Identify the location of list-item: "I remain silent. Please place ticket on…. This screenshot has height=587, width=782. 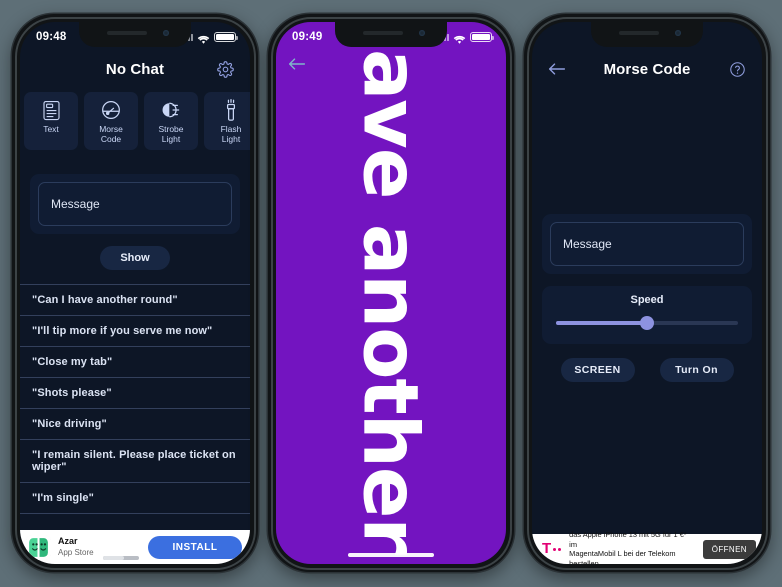
(135, 460).